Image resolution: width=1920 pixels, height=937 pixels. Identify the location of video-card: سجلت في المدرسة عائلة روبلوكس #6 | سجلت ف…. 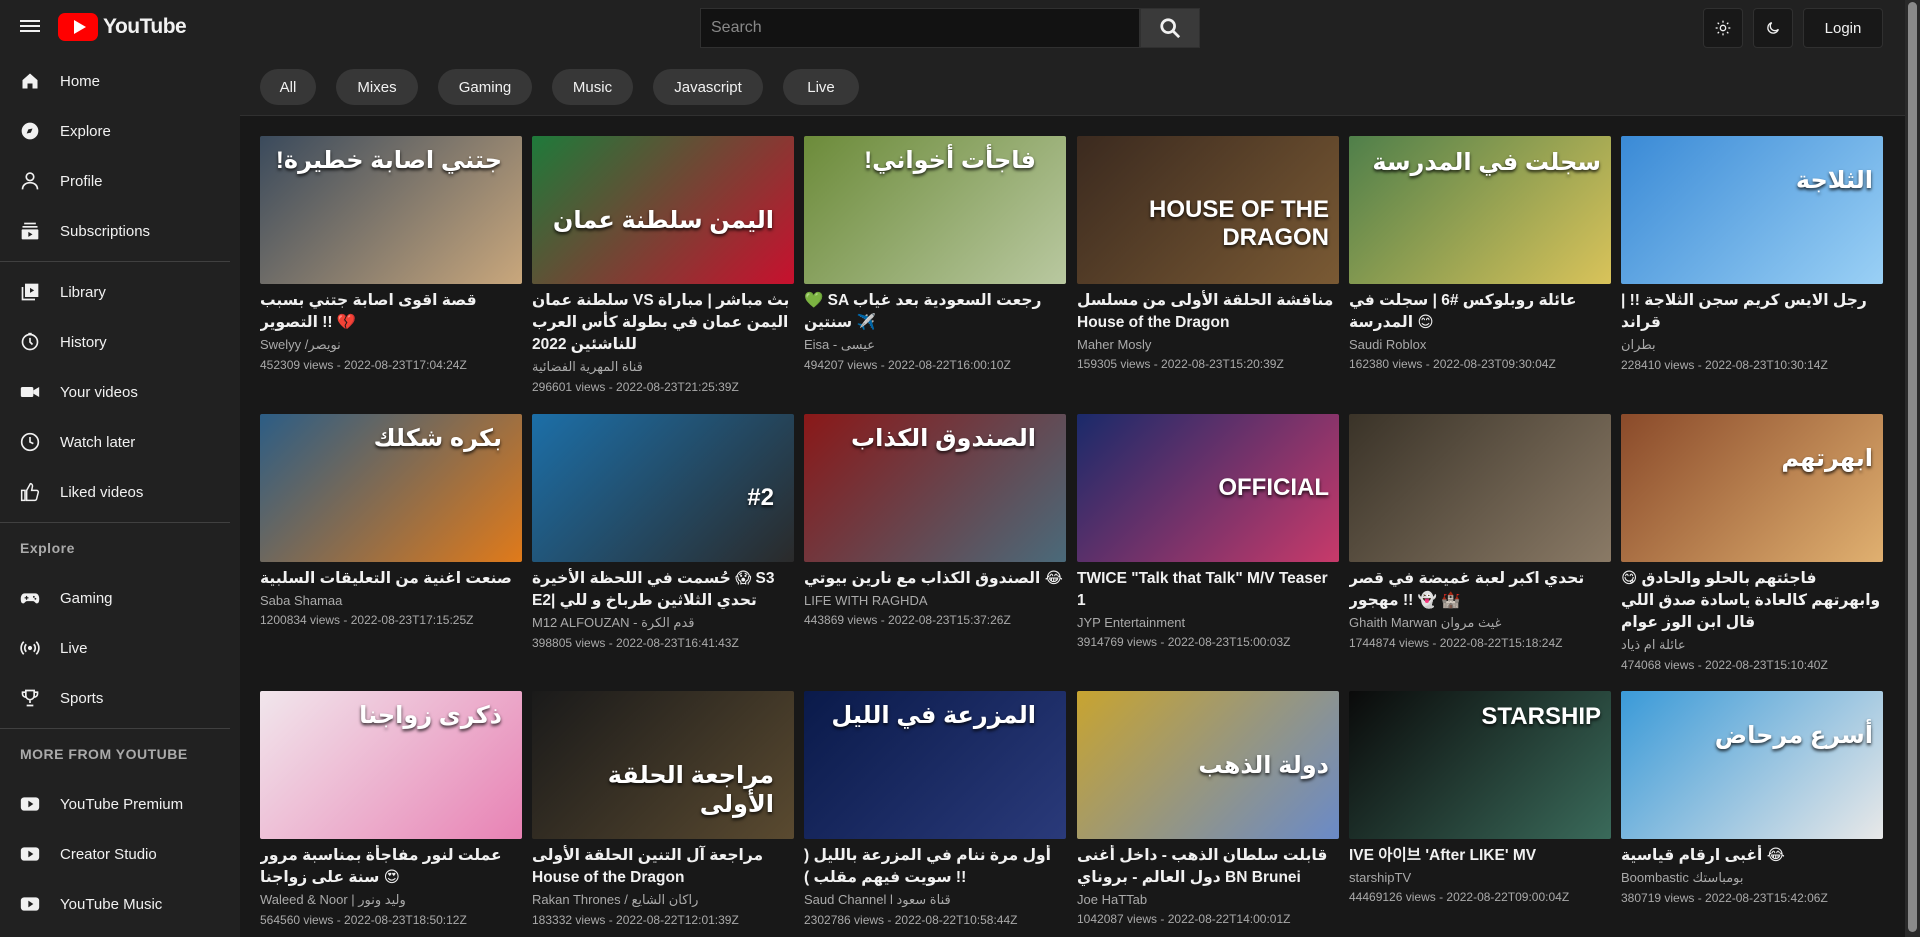
(1480, 253).